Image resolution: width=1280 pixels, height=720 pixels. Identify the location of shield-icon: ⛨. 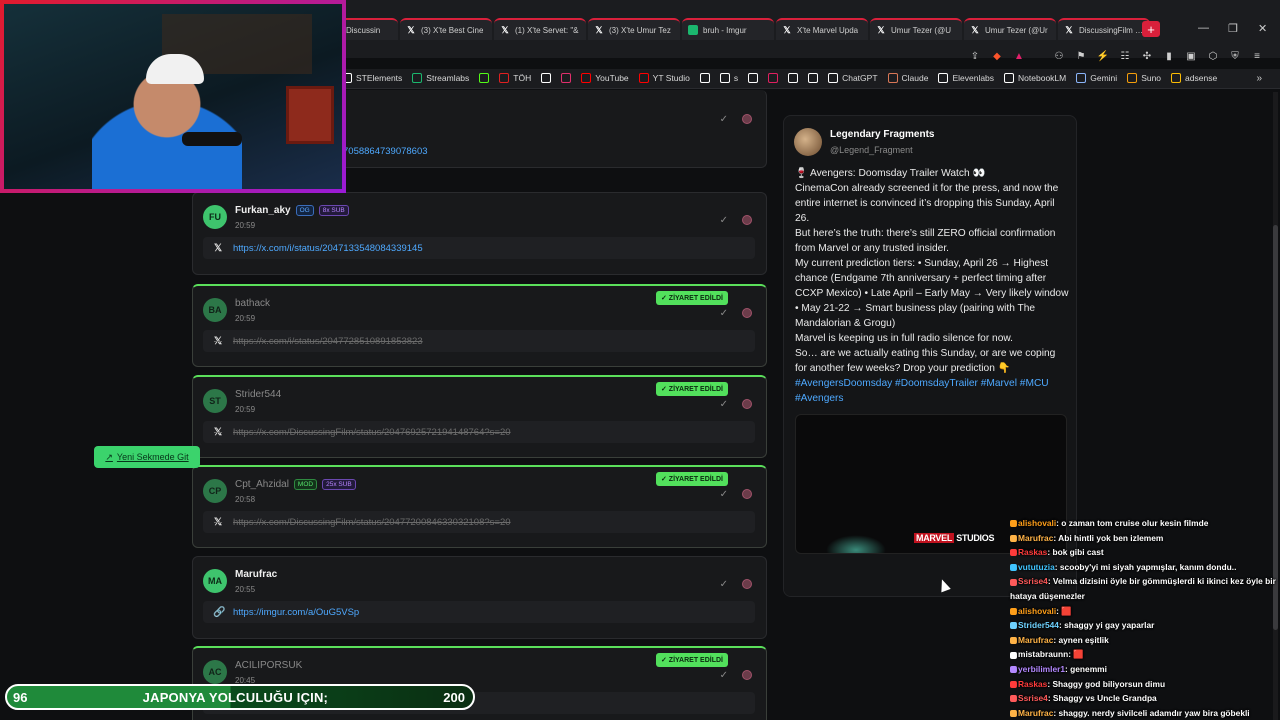
(1235, 56).